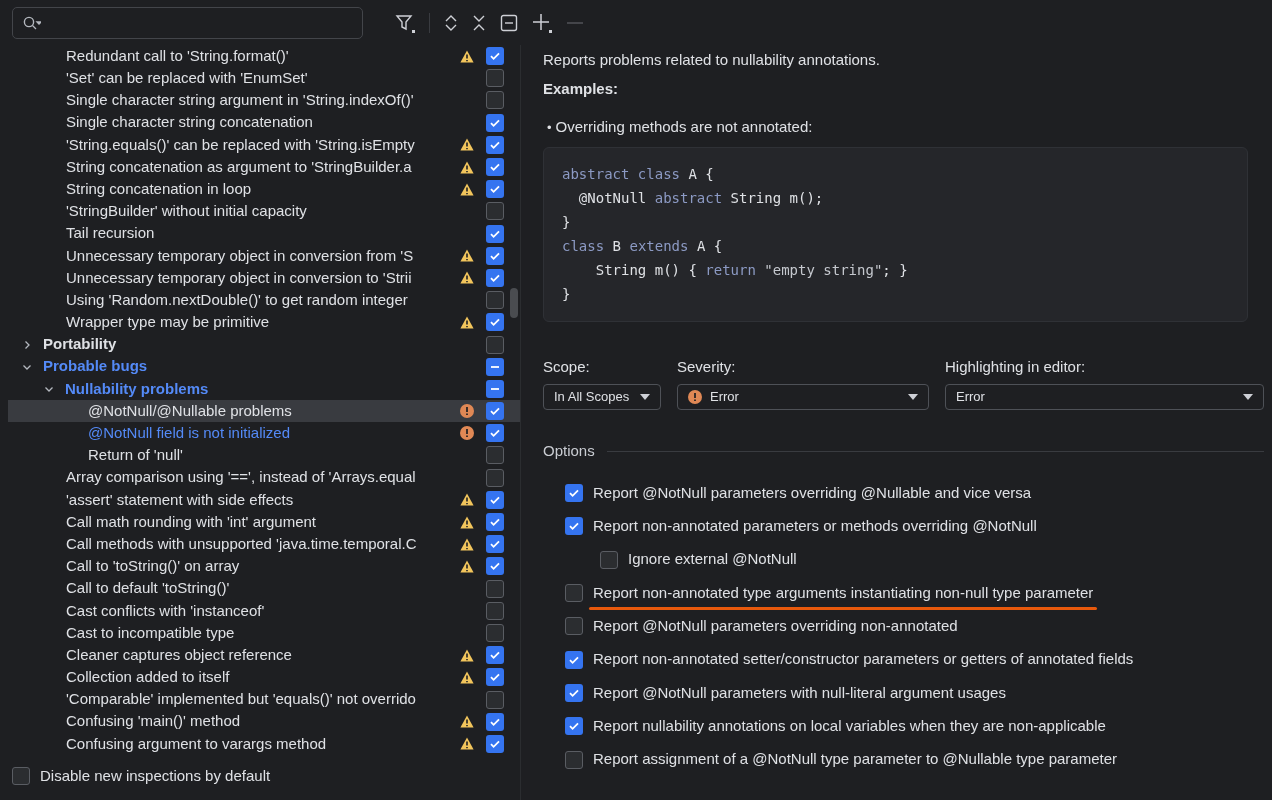 The image size is (1272, 800). I want to click on inspection-row: Single character string concatenation, so click(264, 122).